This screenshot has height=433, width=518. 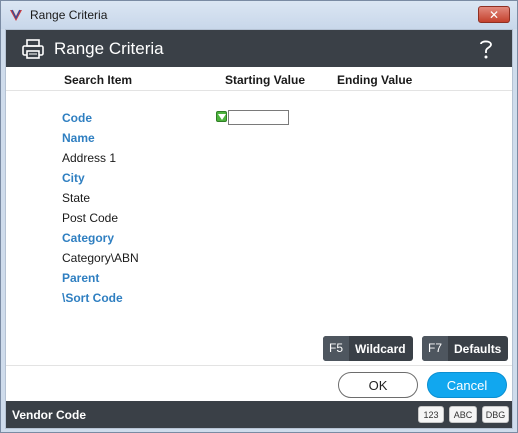 I want to click on defaults-key: F7, so click(x=435, y=348).